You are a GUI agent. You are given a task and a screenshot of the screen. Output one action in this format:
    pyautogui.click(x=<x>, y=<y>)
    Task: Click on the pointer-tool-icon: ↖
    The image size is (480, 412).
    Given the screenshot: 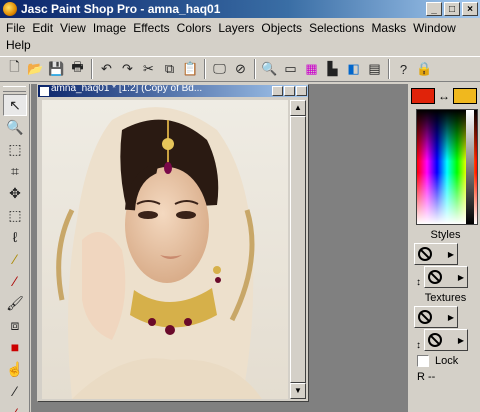 What is the action you would take?
    pyautogui.click(x=15, y=105)
    